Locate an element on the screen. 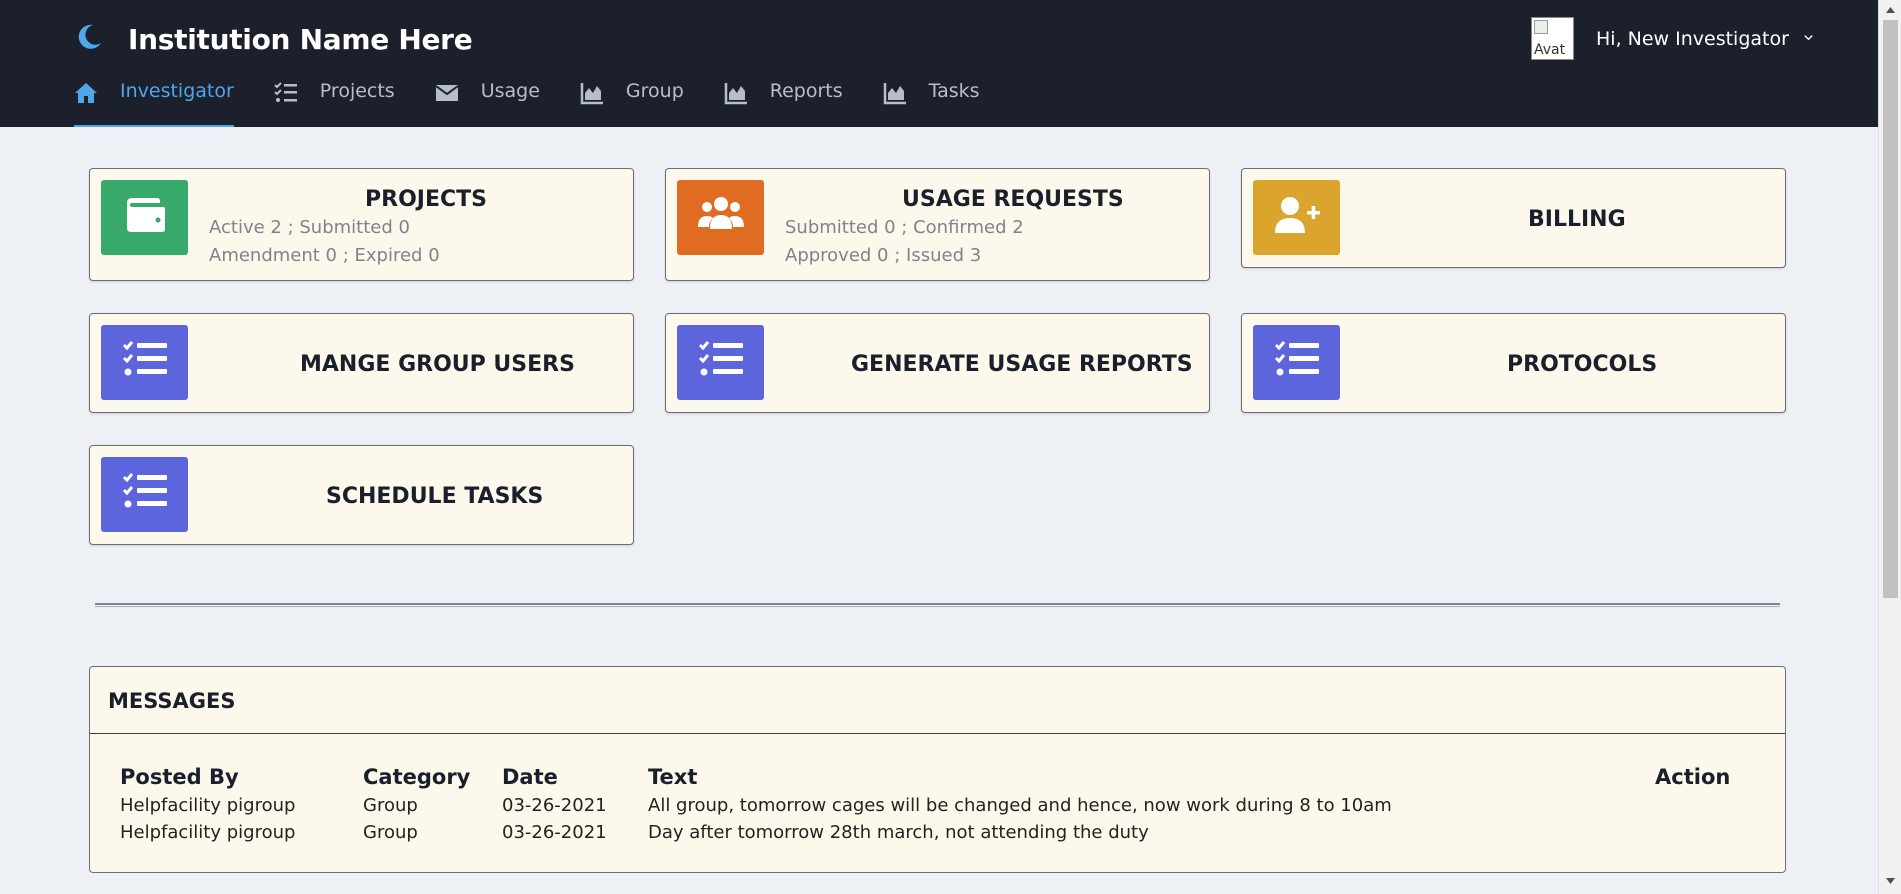 The width and height of the screenshot is (1901, 894). usage-reports-card: GENERATE USAGE REPORTS is located at coordinates (937, 363).